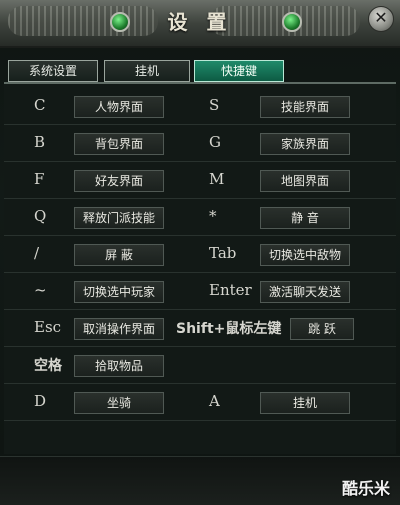  Describe the element at coordinates (119, 403) in the screenshot. I see `hotkey-action-button: 坐骑` at that location.